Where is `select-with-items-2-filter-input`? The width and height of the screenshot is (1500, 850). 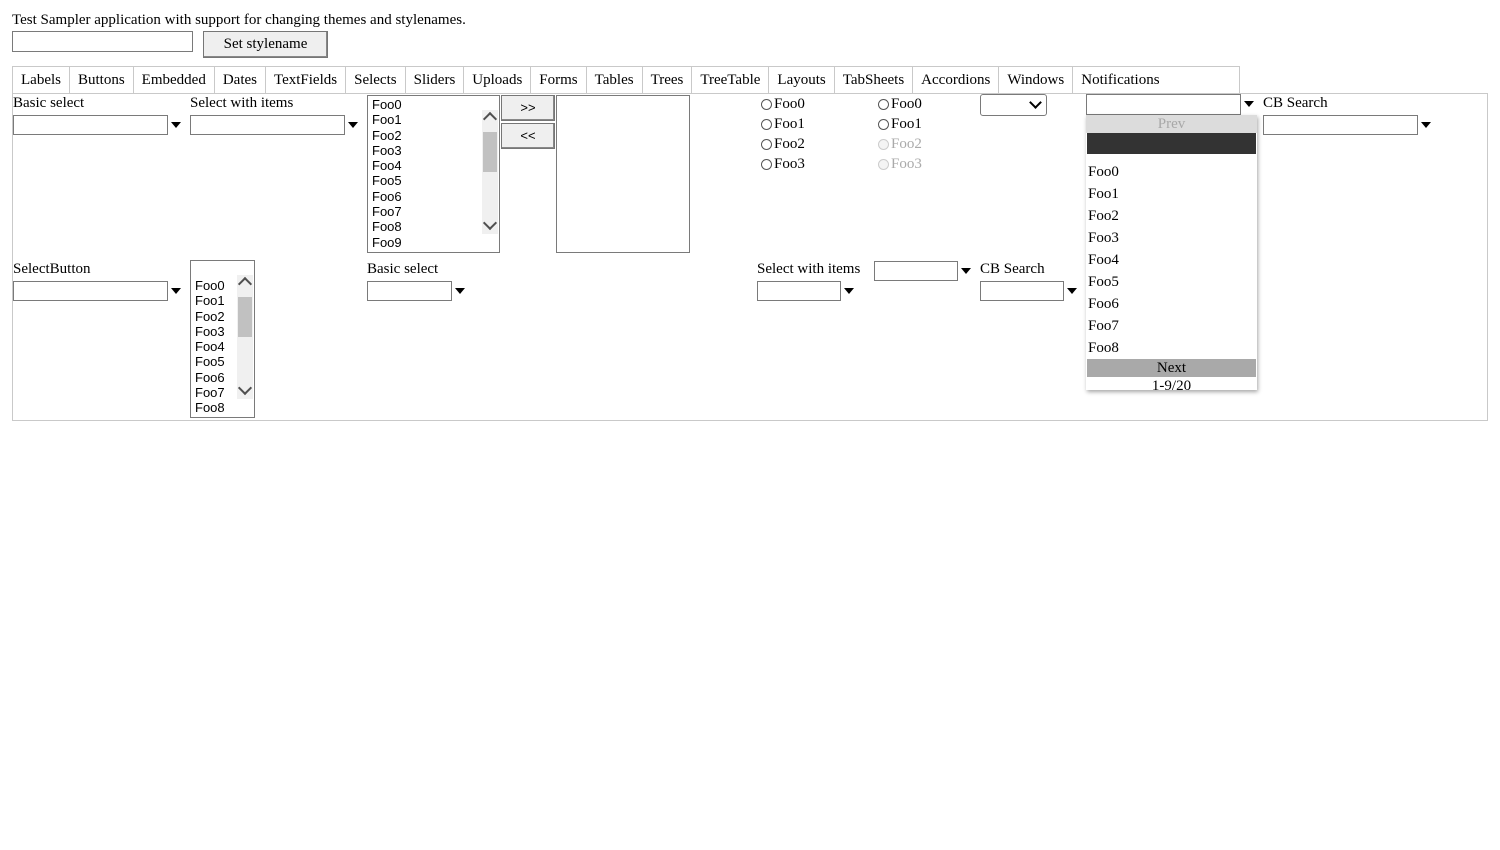 select-with-items-2-filter-input is located at coordinates (916, 271).